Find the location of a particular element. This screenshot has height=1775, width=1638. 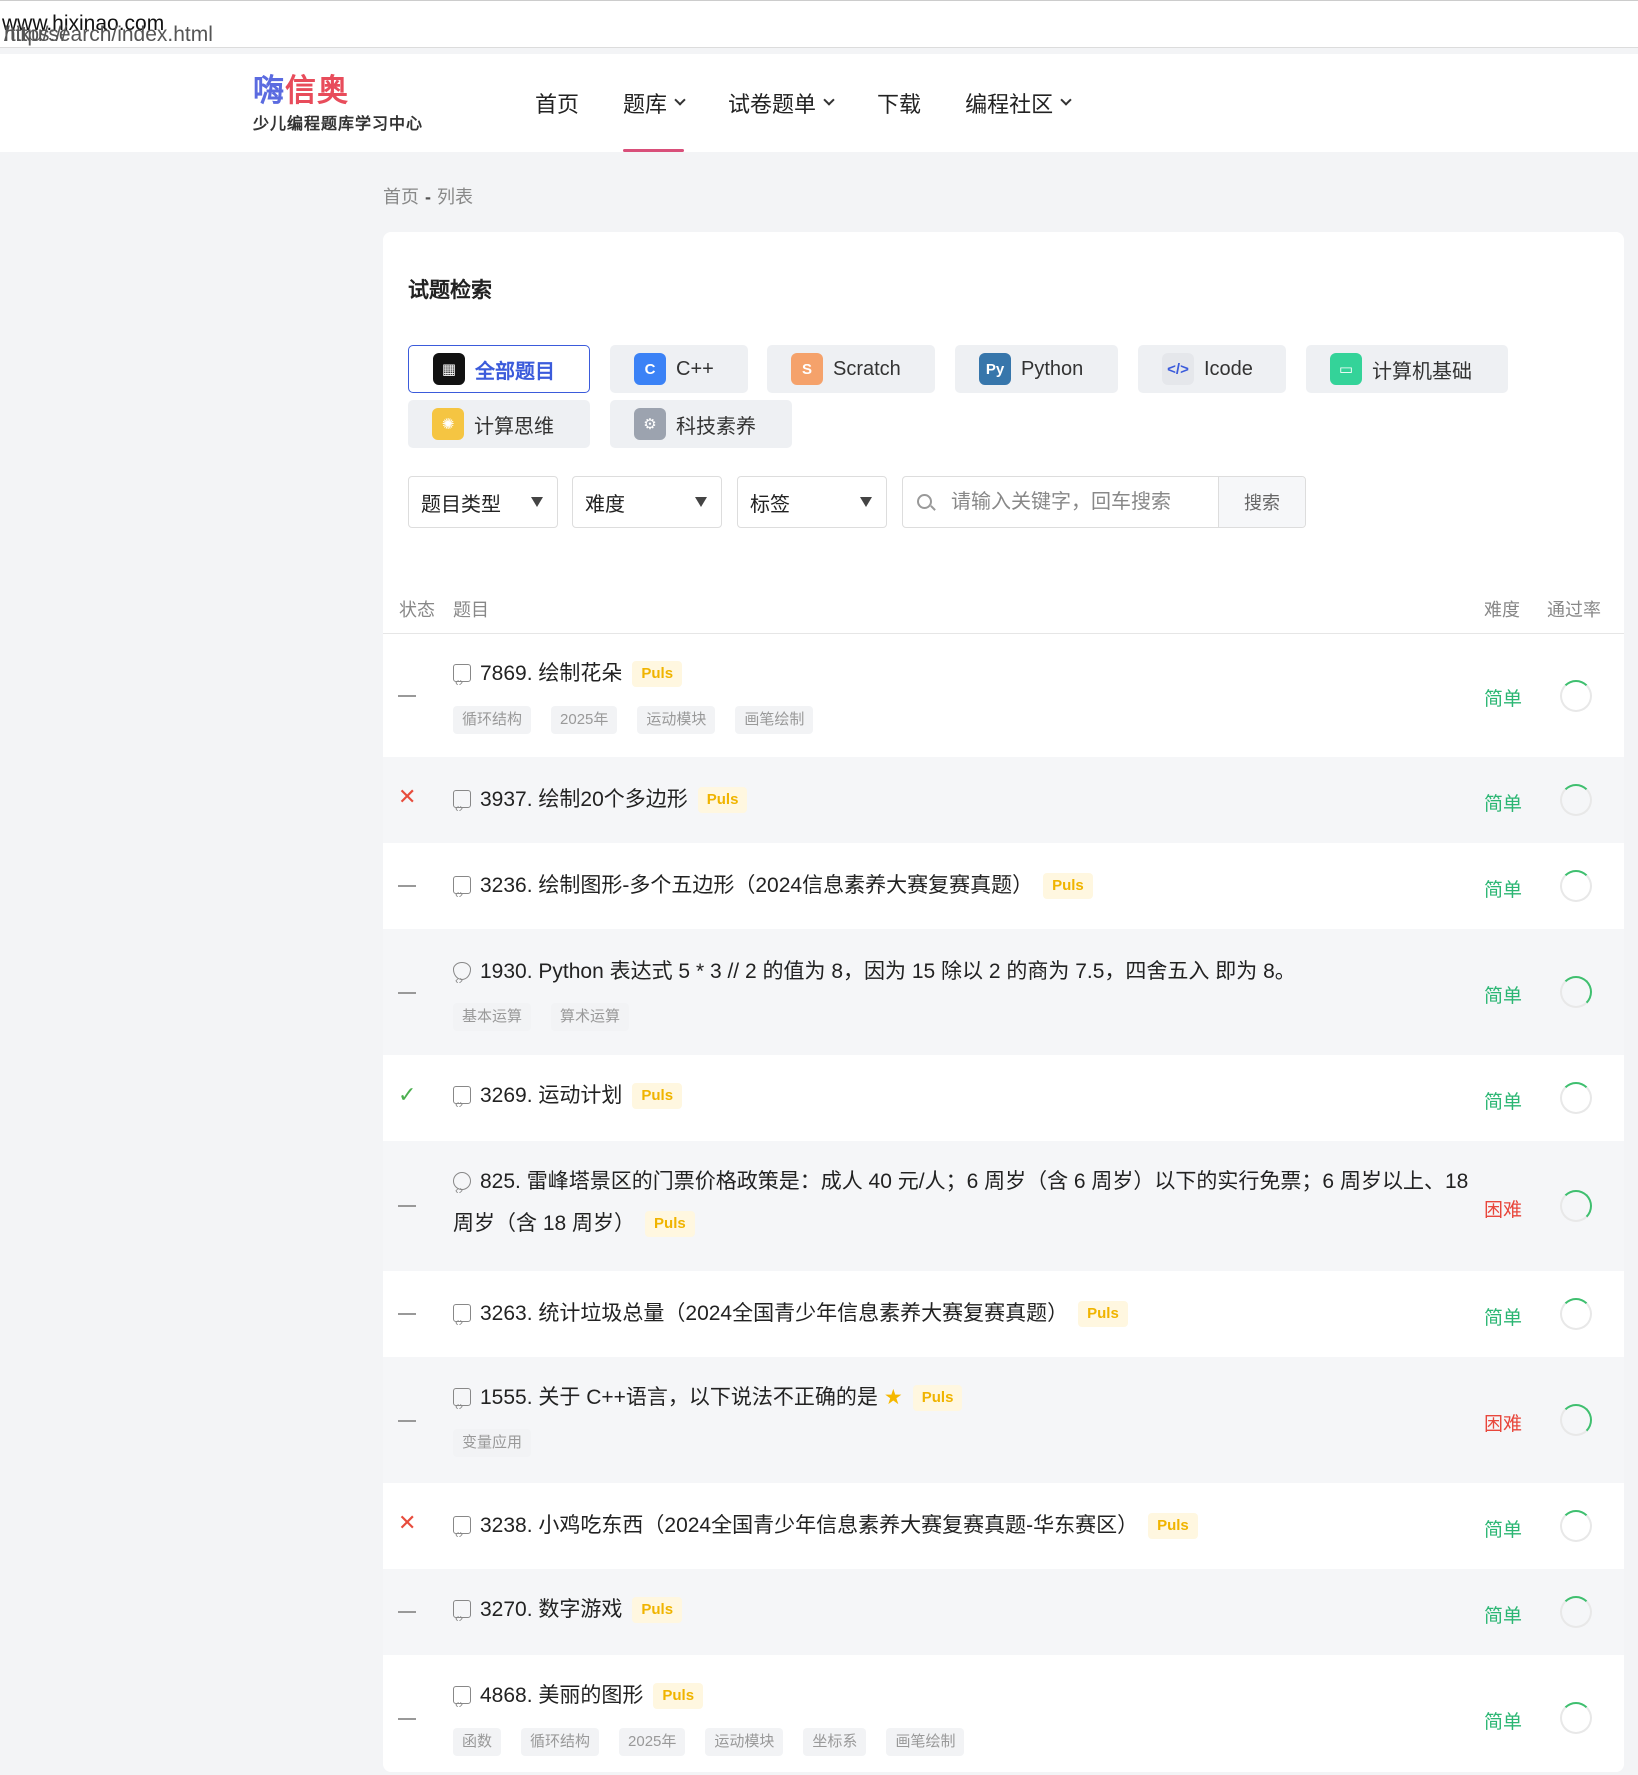

search-input is located at coordinates (1081, 502).